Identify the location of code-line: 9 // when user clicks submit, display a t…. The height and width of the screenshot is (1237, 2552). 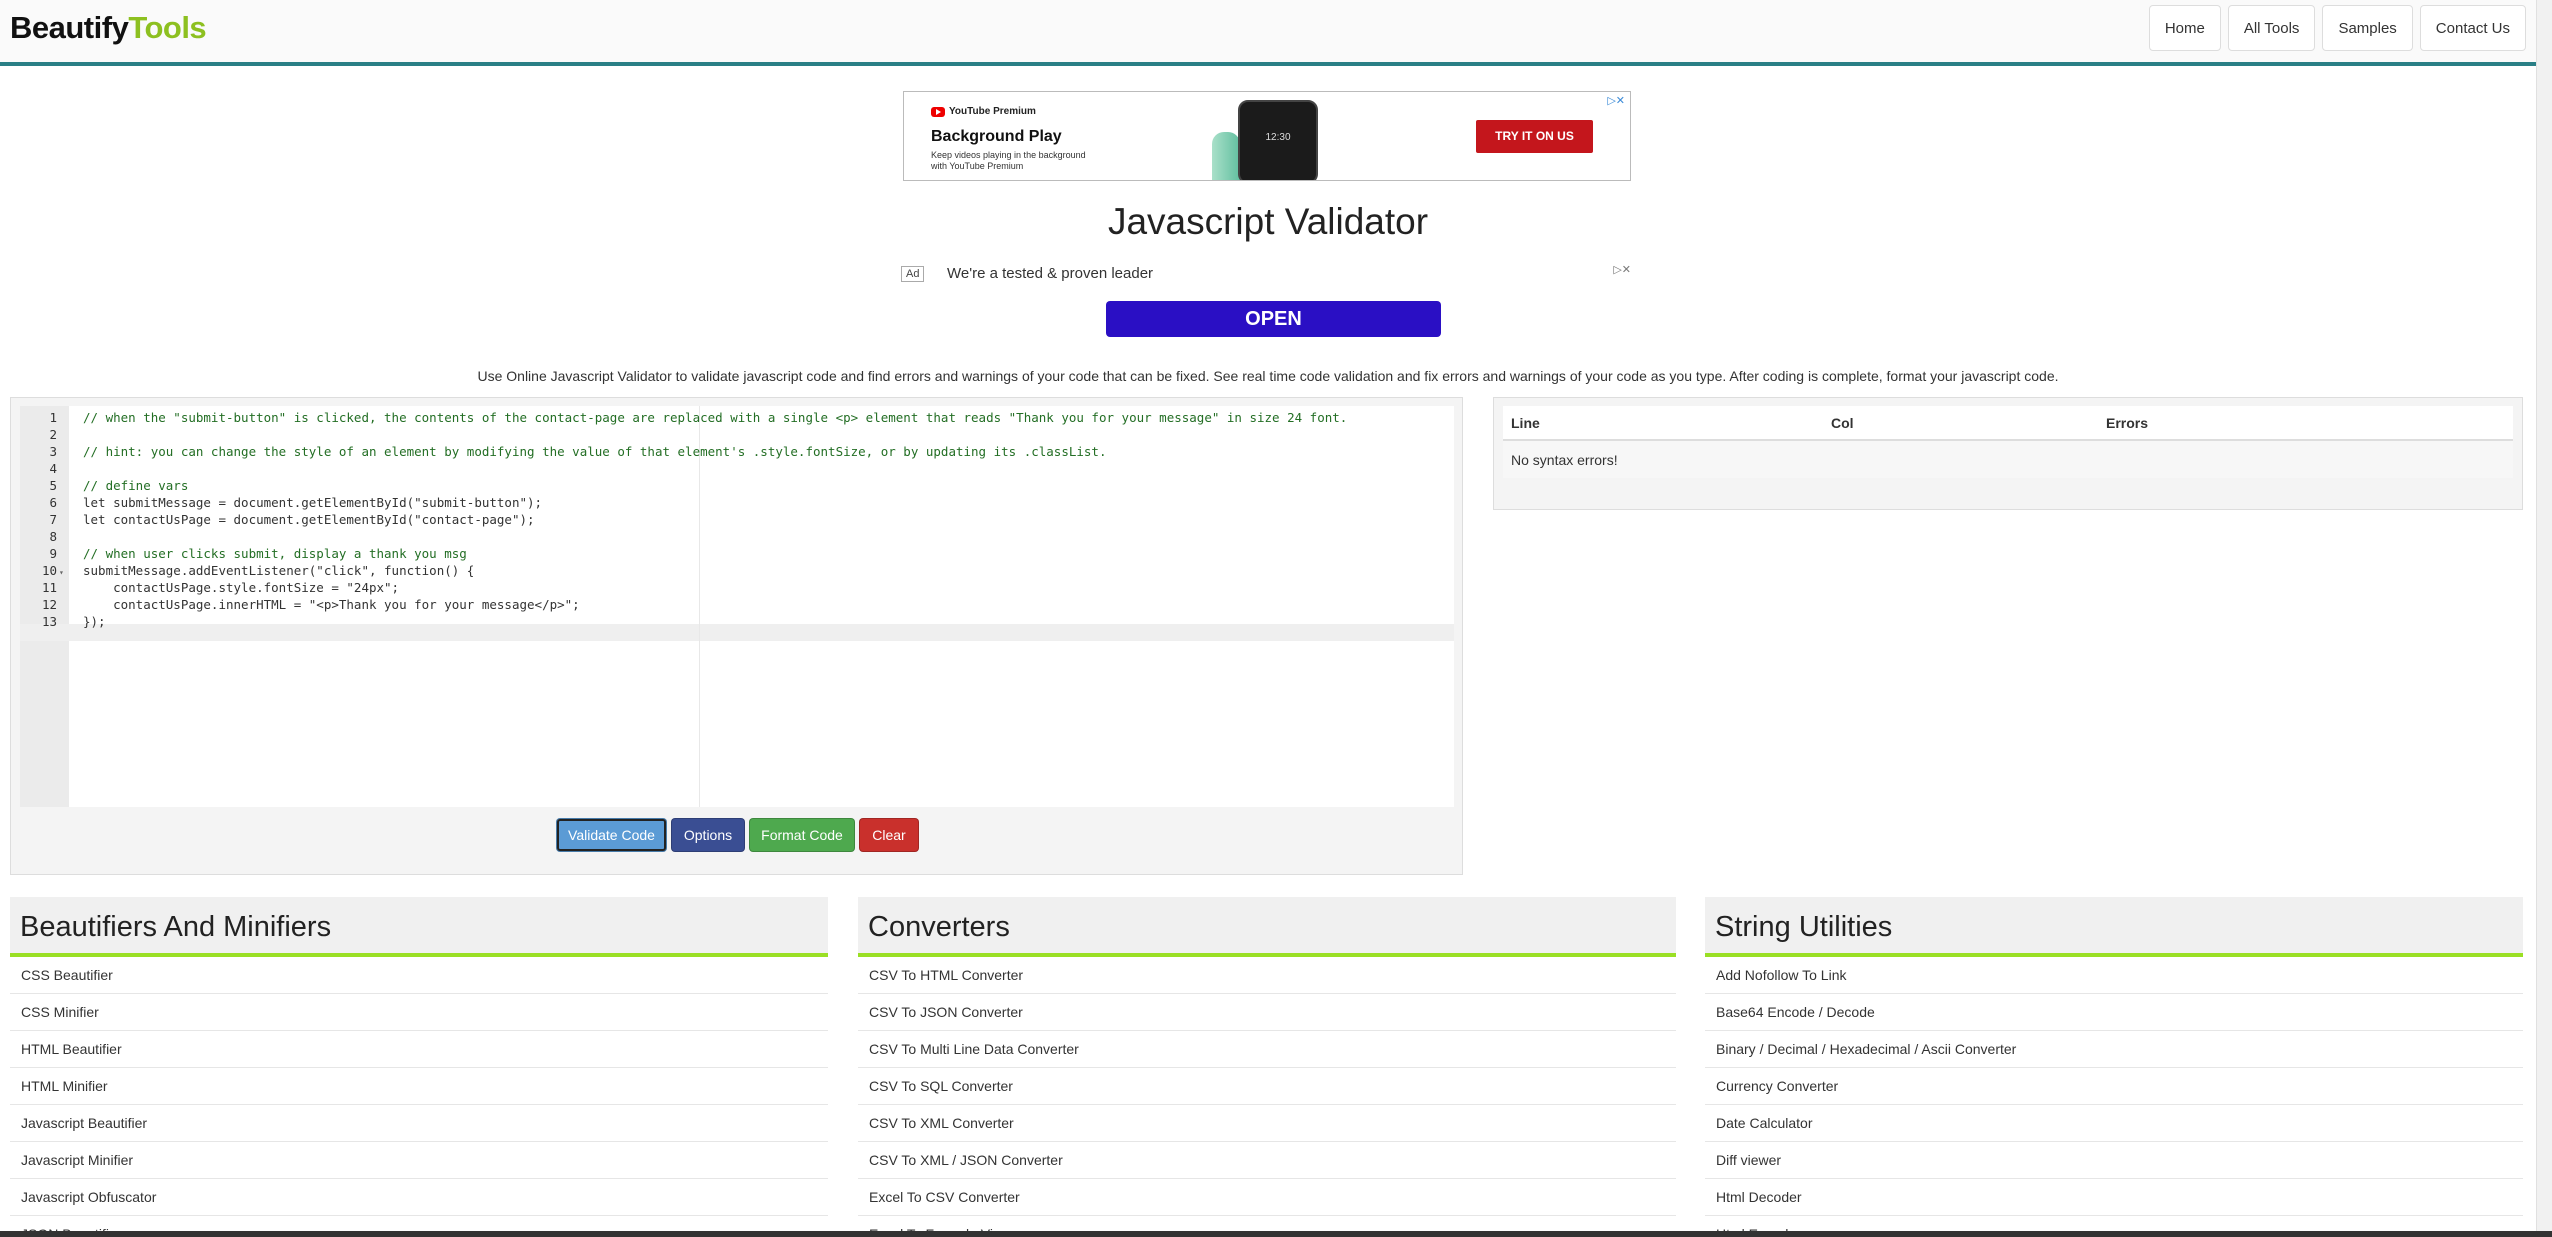
(737, 553).